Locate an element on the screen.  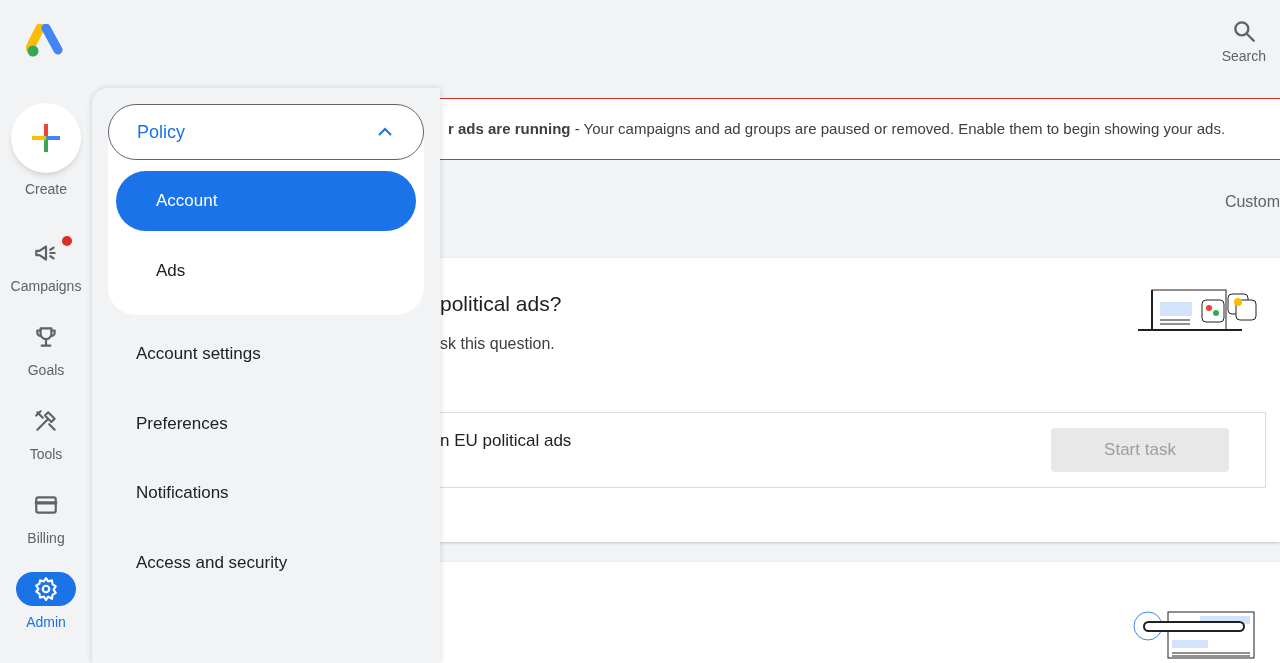
plus-icon is located at coordinates (46, 138).